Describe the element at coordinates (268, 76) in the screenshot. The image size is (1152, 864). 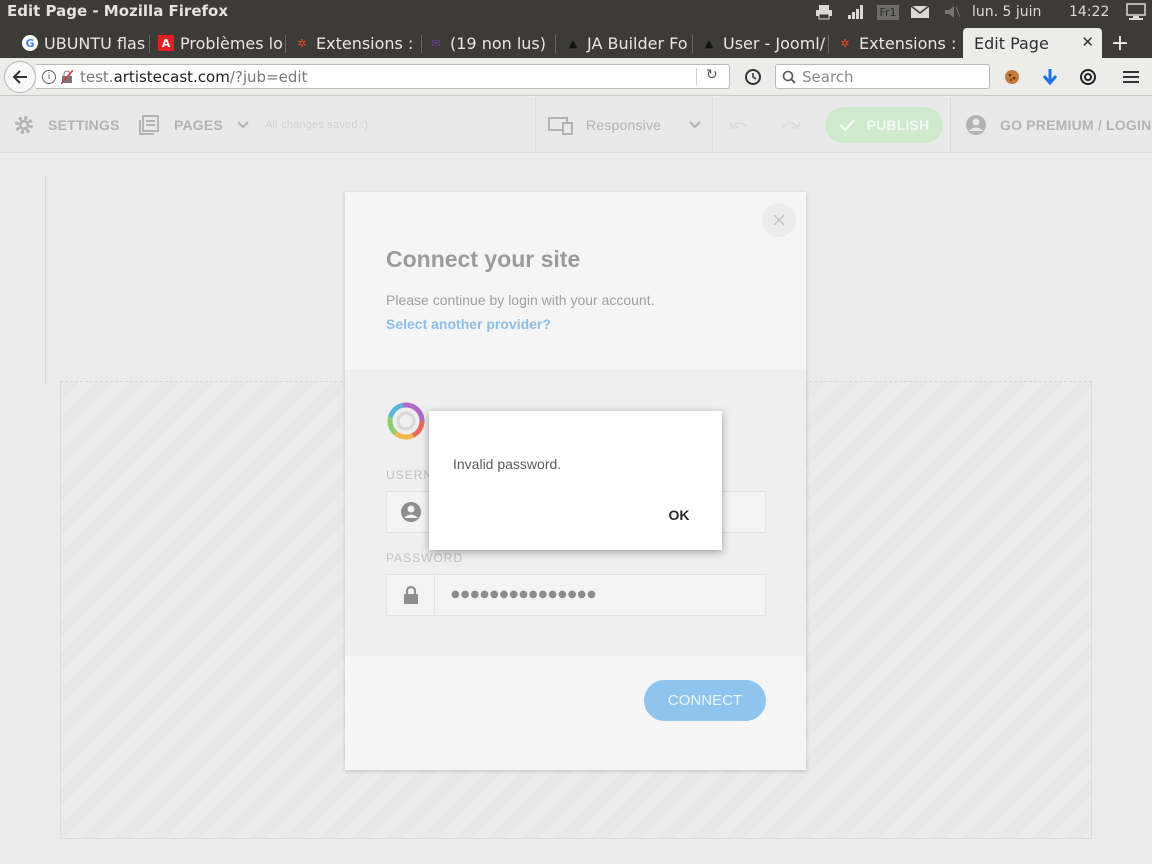
I see `url-path: /?jub=edit` at that location.